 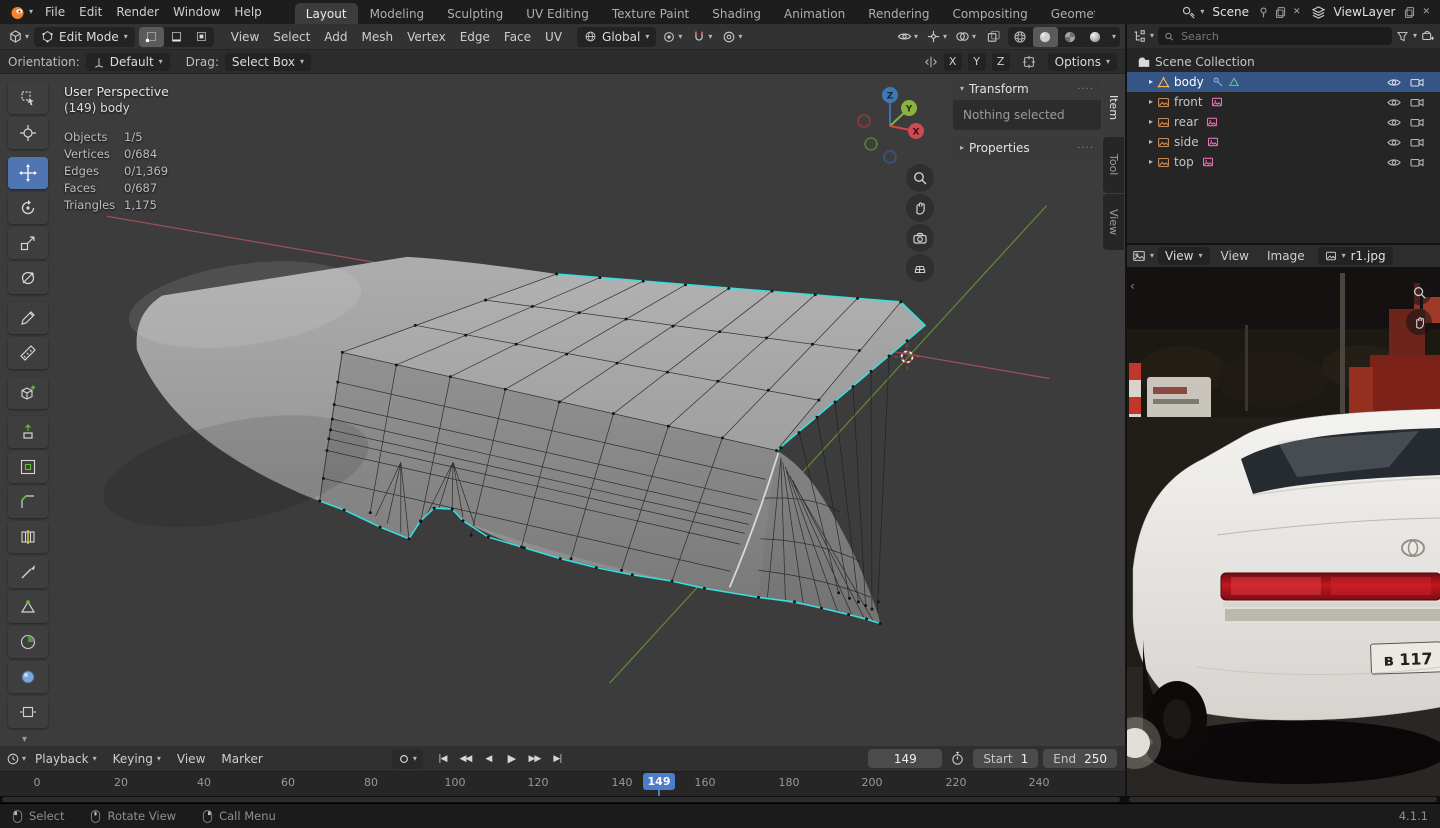 What do you see at coordinates (28, 353) in the screenshot?
I see `tool-measure` at bounding box center [28, 353].